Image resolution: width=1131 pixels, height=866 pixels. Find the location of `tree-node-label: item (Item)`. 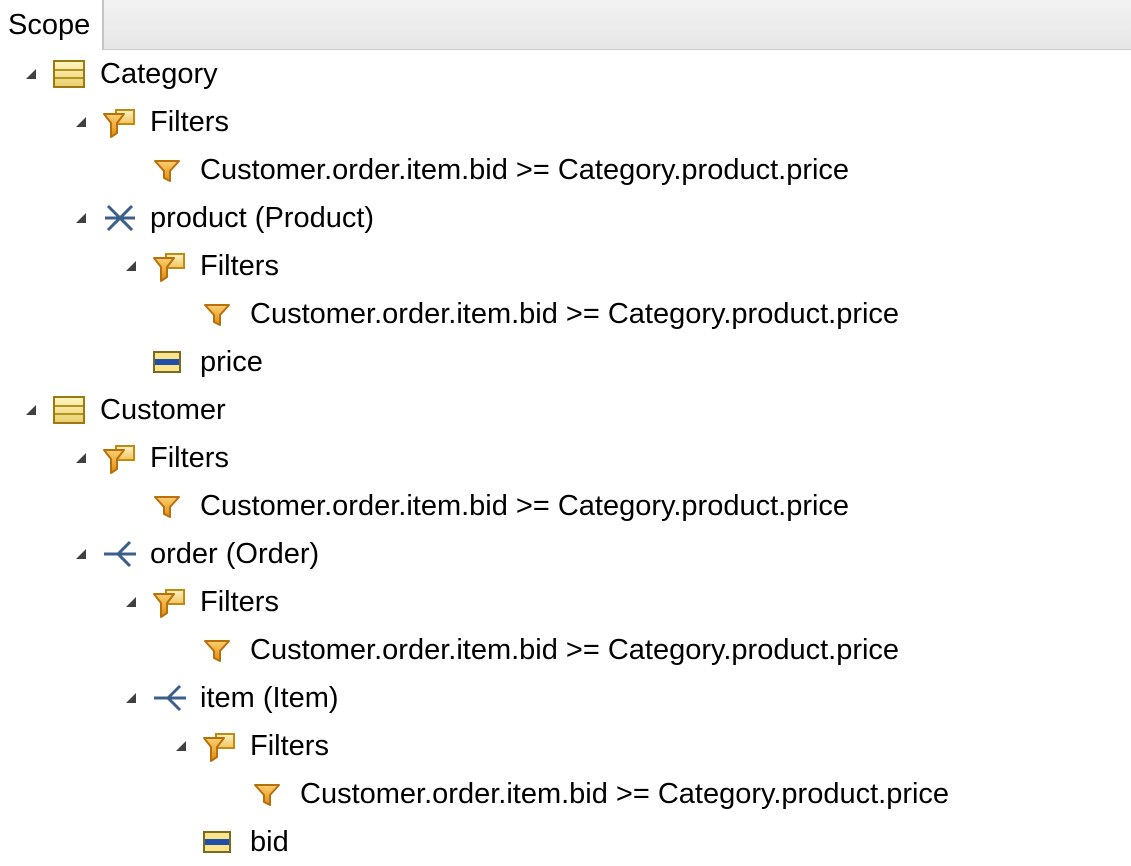

tree-node-label: item (Item) is located at coordinates (269, 698).